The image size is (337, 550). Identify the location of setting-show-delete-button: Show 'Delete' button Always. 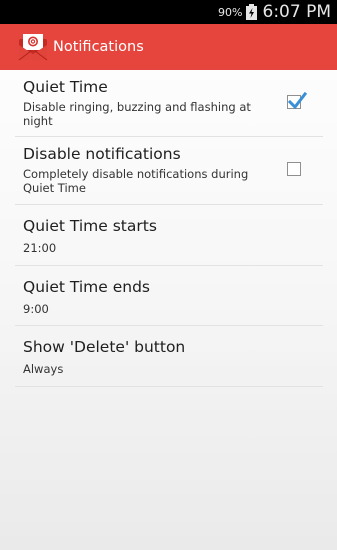
(169, 356).